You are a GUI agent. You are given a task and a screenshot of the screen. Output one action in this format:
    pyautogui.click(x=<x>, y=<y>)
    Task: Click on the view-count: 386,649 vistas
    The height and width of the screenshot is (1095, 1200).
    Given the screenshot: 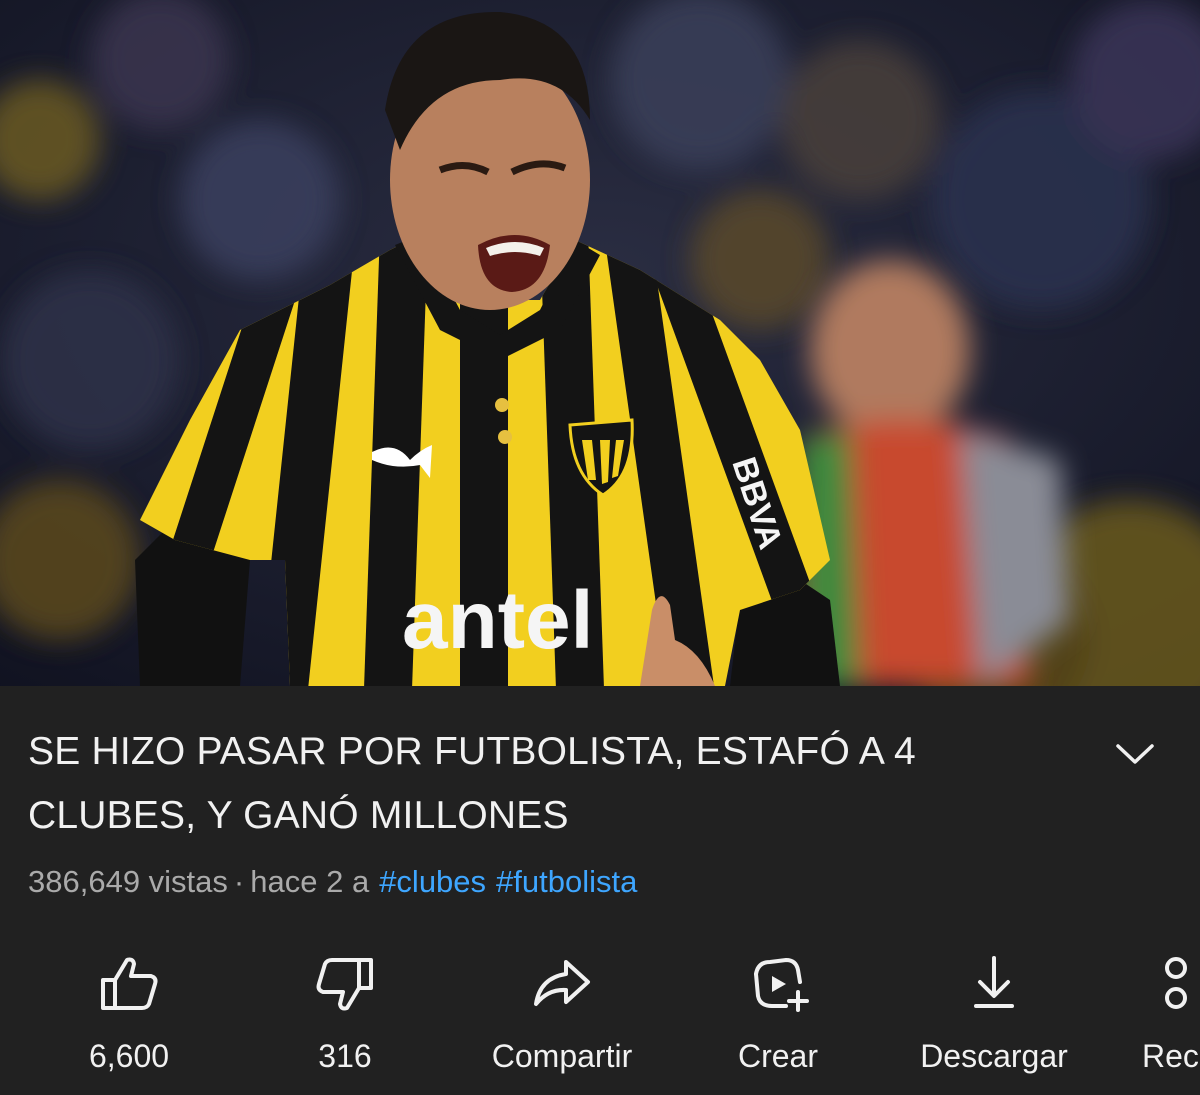 What is the action you would take?
    pyautogui.click(x=128, y=881)
    